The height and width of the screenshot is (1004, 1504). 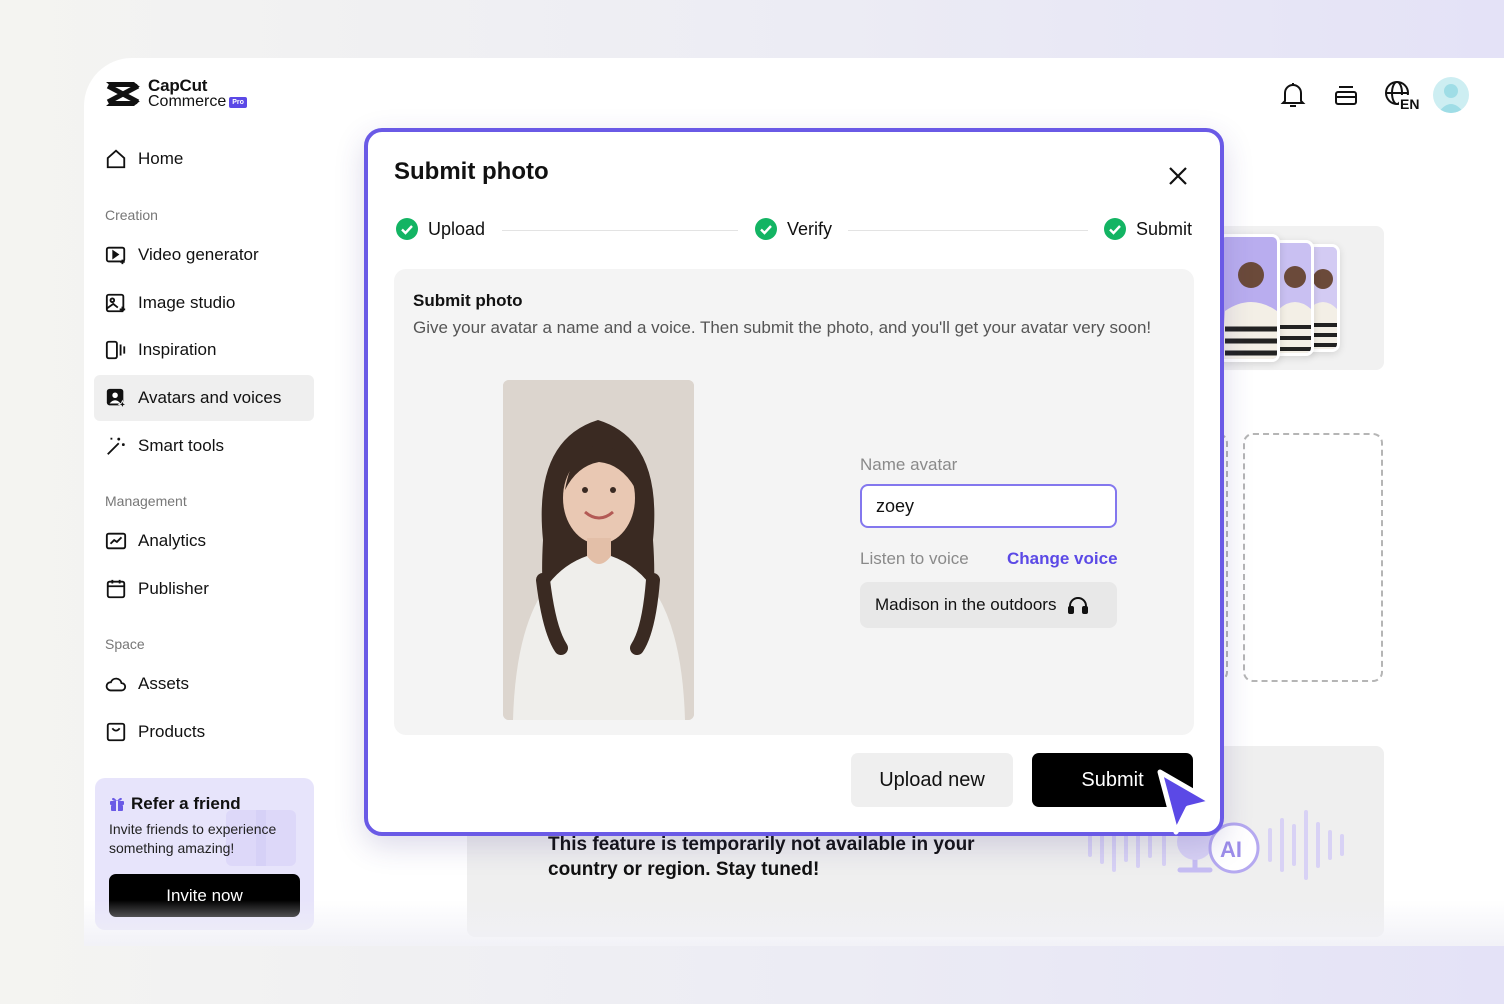 What do you see at coordinates (123, 94) in the screenshot?
I see `capcut-logo-icon` at bounding box center [123, 94].